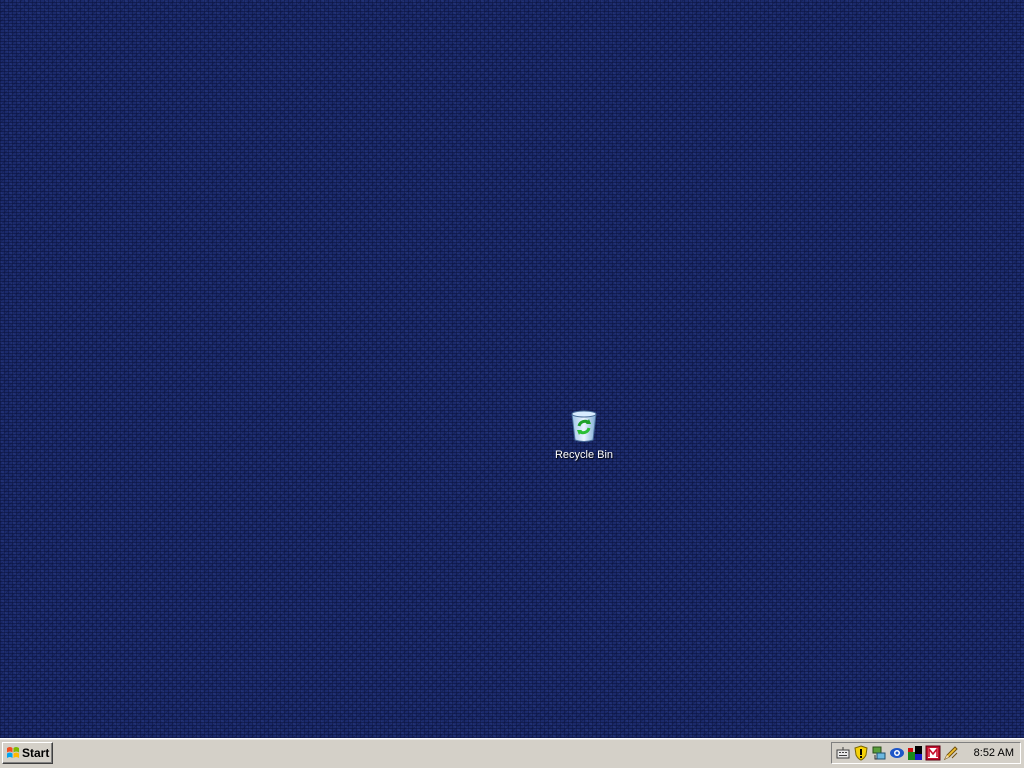  What do you see at coordinates (994, 753) in the screenshot?
I see `taskbar-clock: 8:52 AM` at bounding box center [994, 753].